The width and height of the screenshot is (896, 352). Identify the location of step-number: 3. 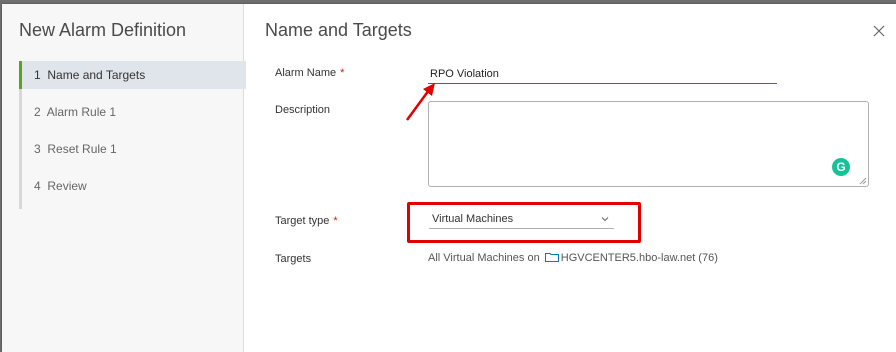
(37, 149).